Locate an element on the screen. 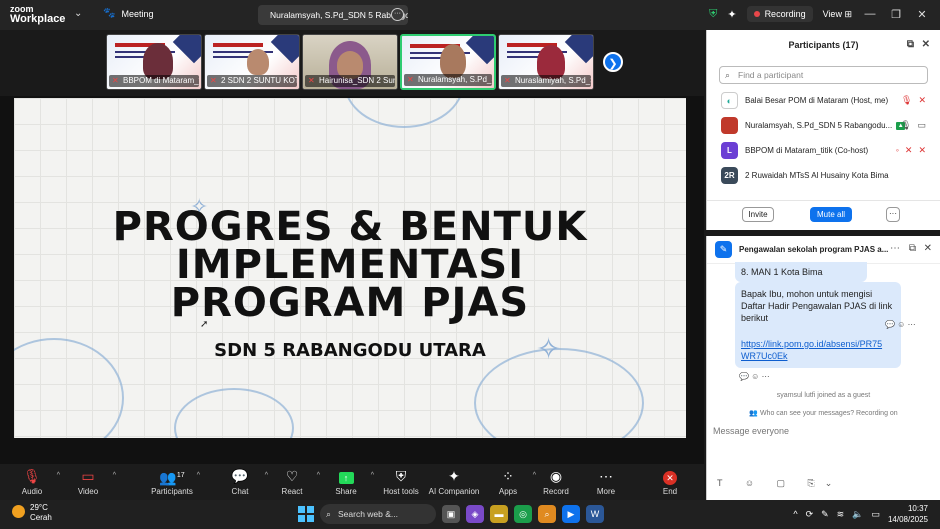  restore-icon: ❐ is located at coordinates (896, 14).